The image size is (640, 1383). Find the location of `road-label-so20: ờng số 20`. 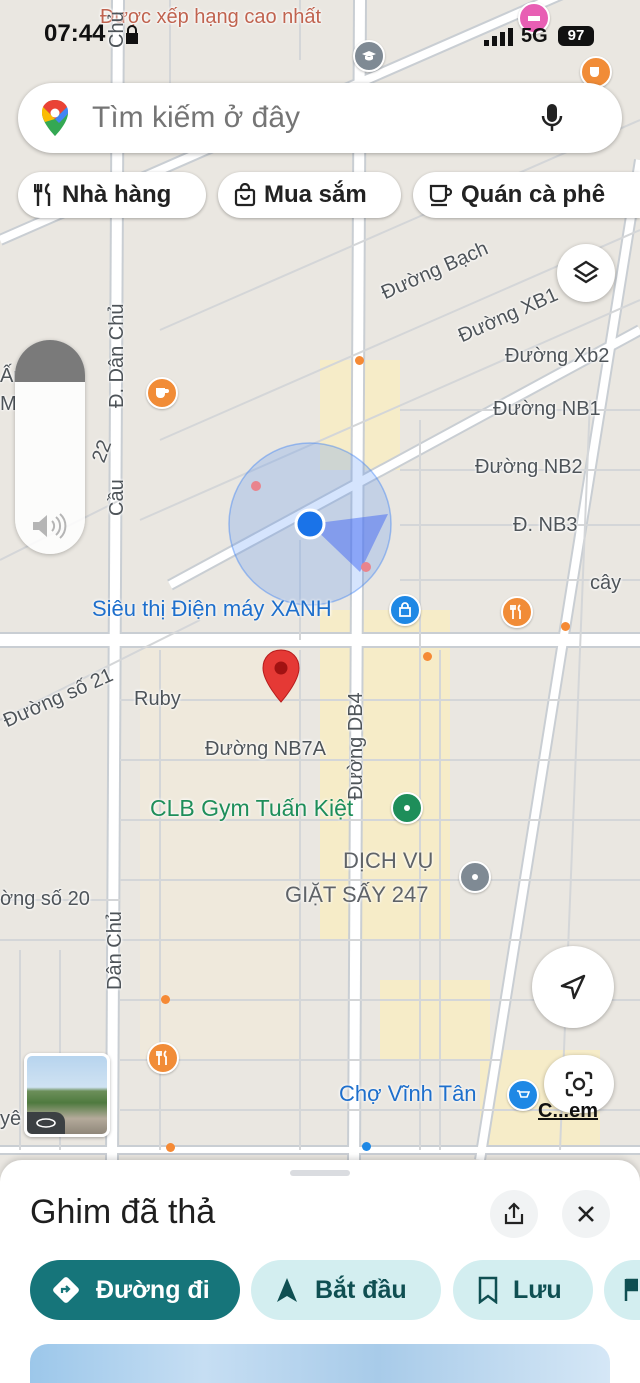

road-label-so20: ờng số 20 is located at coordinates (45, 899).